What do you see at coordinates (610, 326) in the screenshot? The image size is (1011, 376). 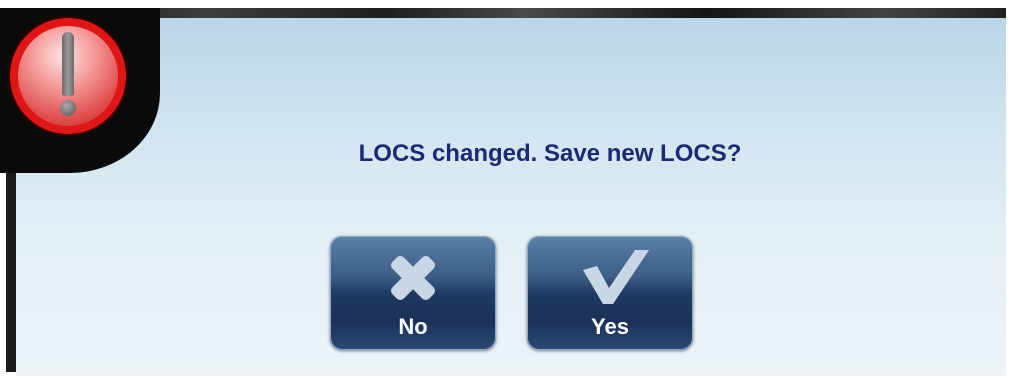 I see `yes-button-label: Yes` at bounding box center [610, 326].